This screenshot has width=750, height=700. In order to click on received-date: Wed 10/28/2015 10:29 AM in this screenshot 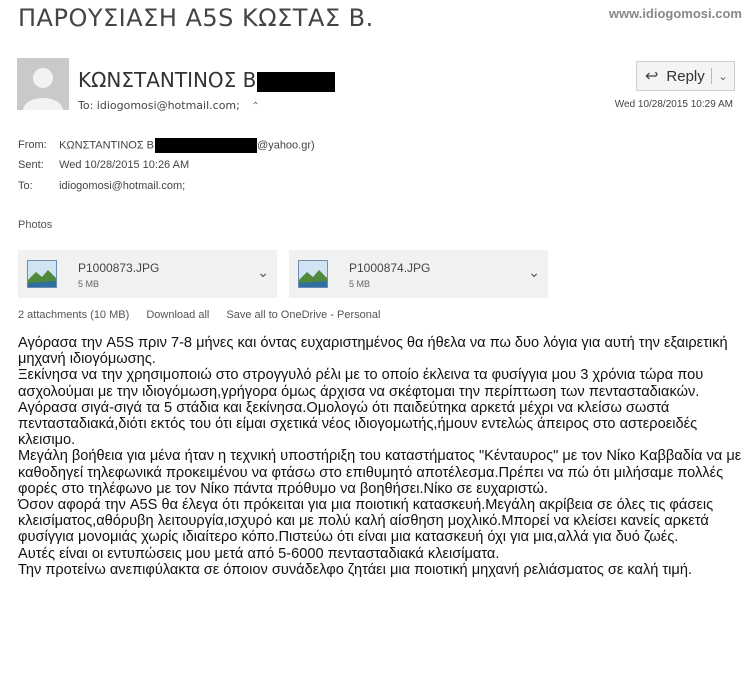, I will do `click(673, 104)`.